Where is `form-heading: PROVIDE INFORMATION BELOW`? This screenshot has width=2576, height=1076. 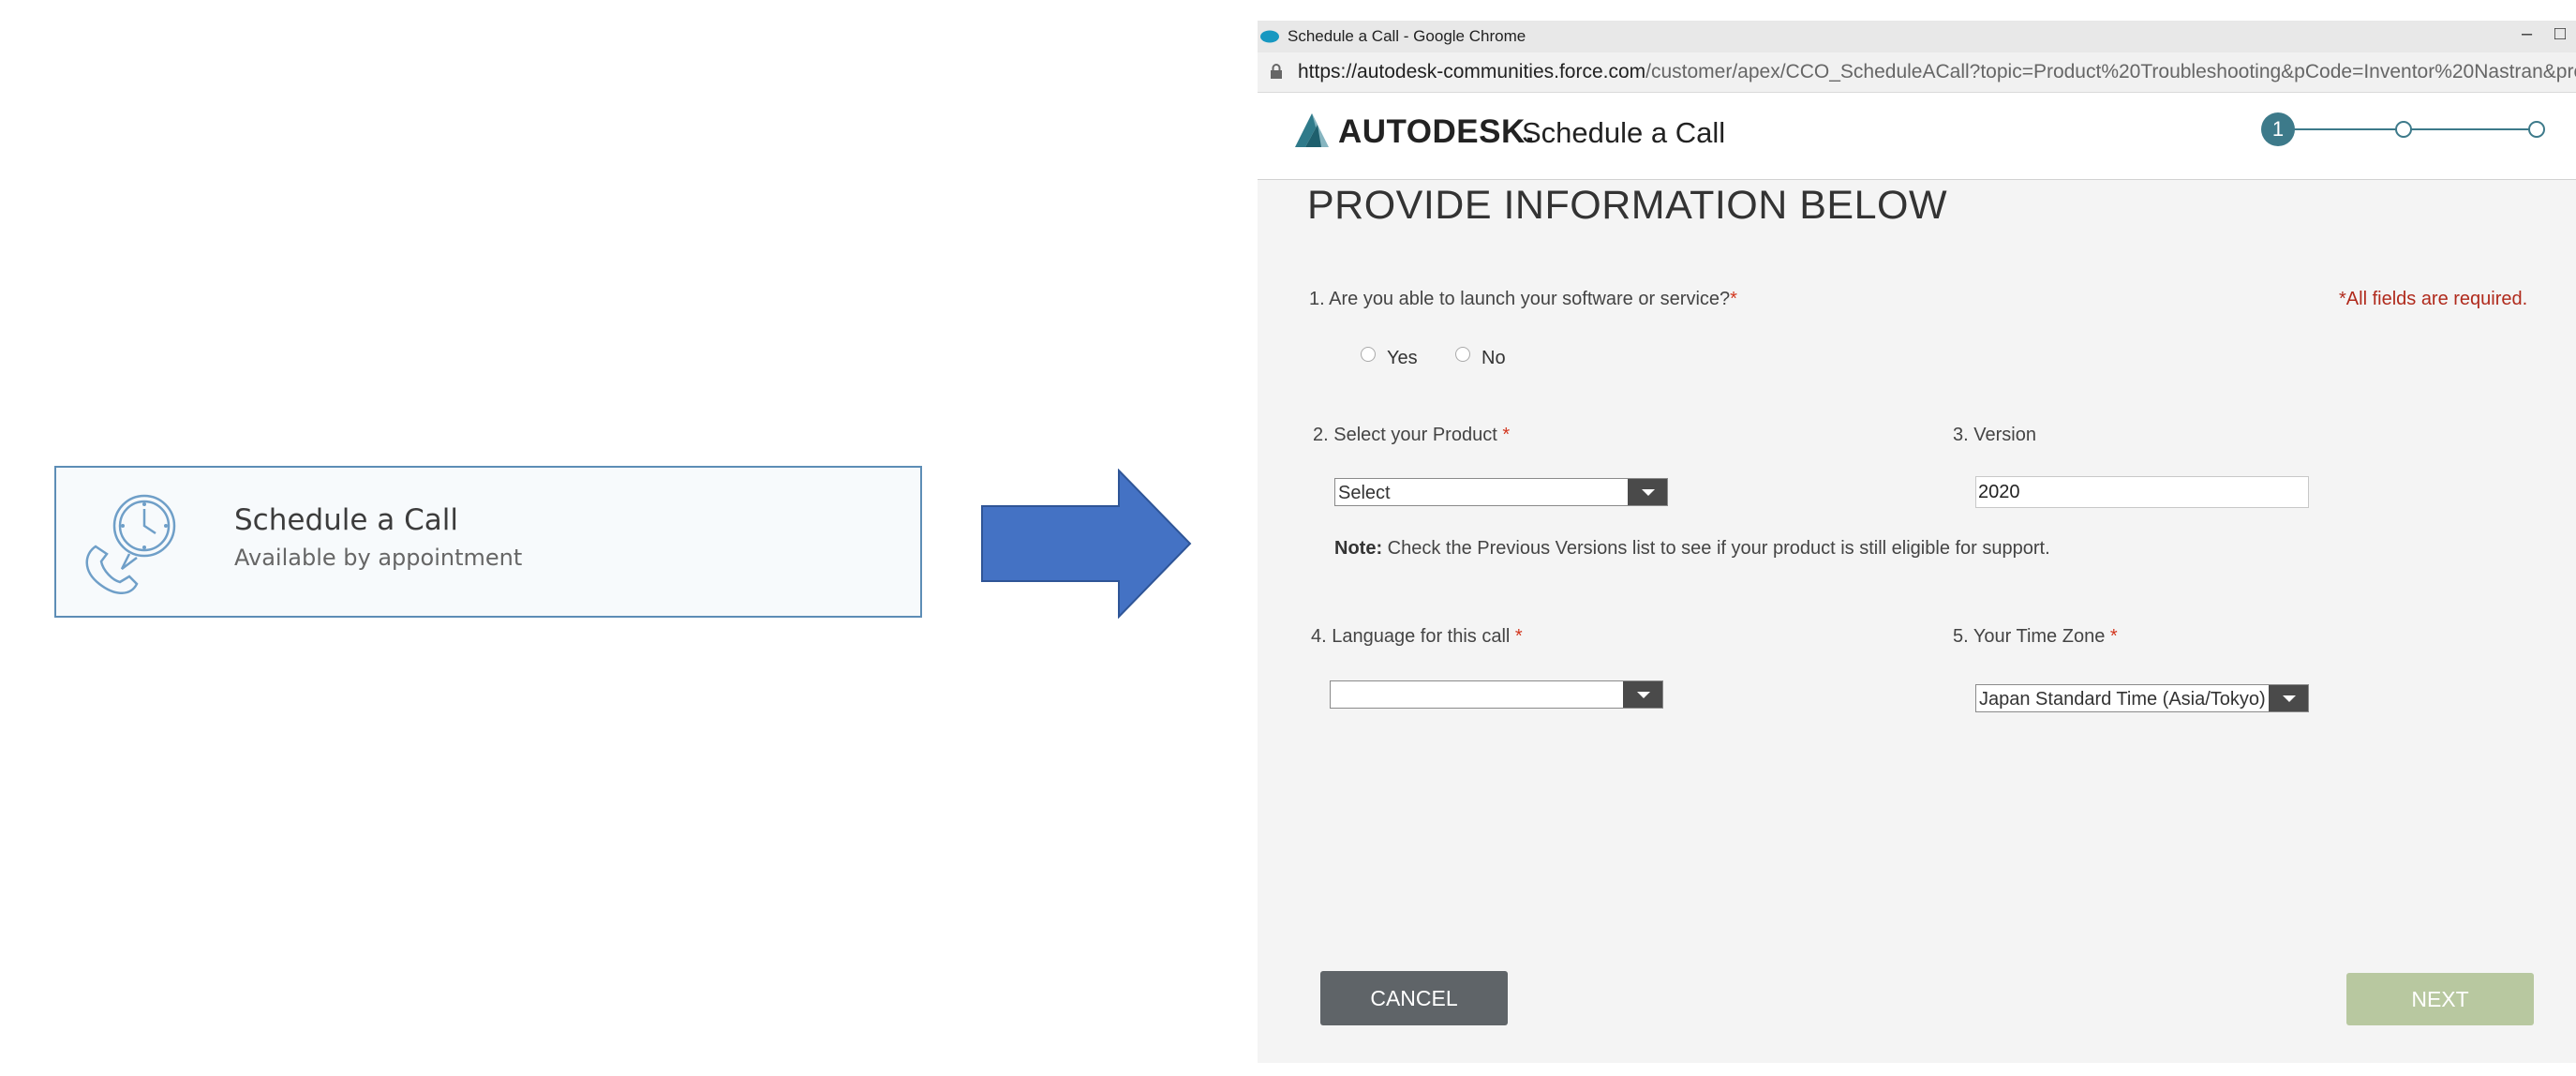 form-heading: PROVIDE INFORMATION BELOW is located at coordinates (1627, 205).